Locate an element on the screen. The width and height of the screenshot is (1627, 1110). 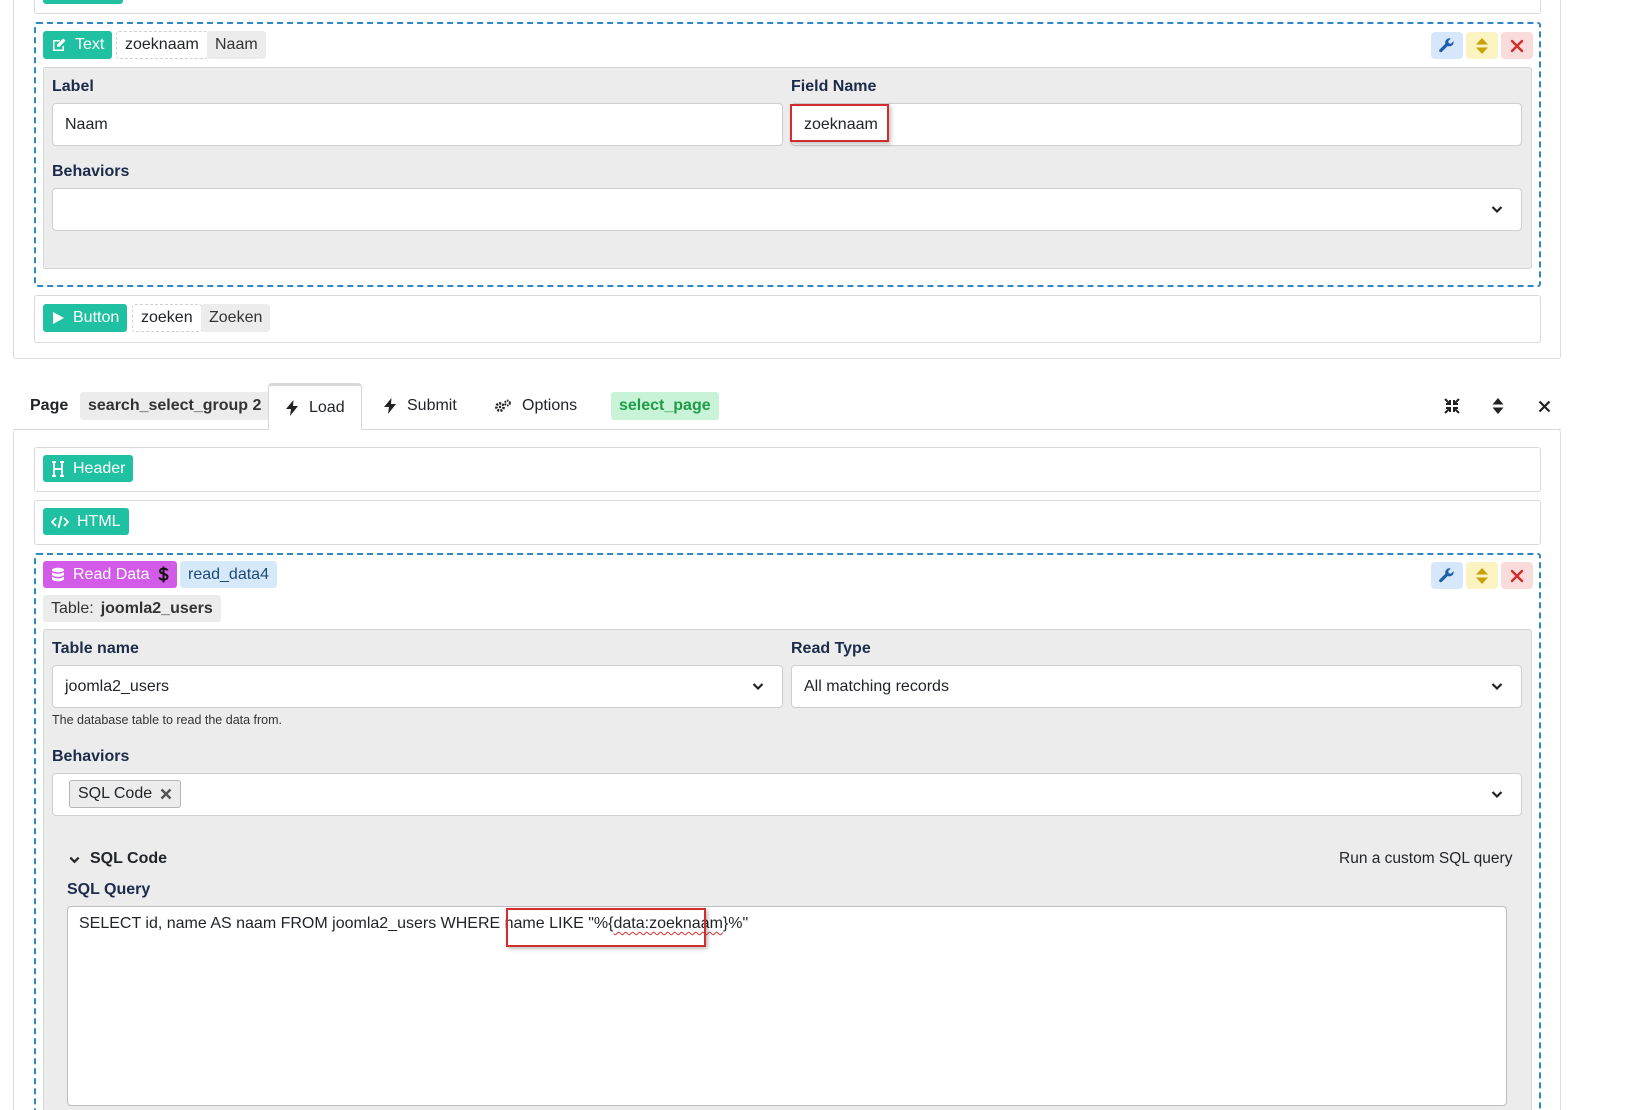
previous-element-box is located at coordinates (787, 7).